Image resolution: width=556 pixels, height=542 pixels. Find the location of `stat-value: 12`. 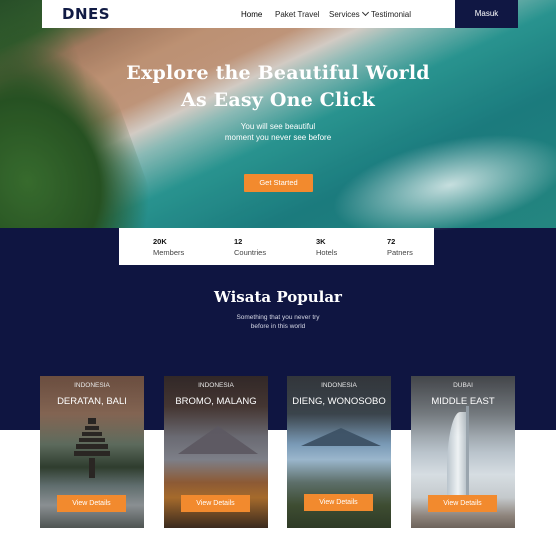

stat-value: 12 is located at coordinates (238, 241).